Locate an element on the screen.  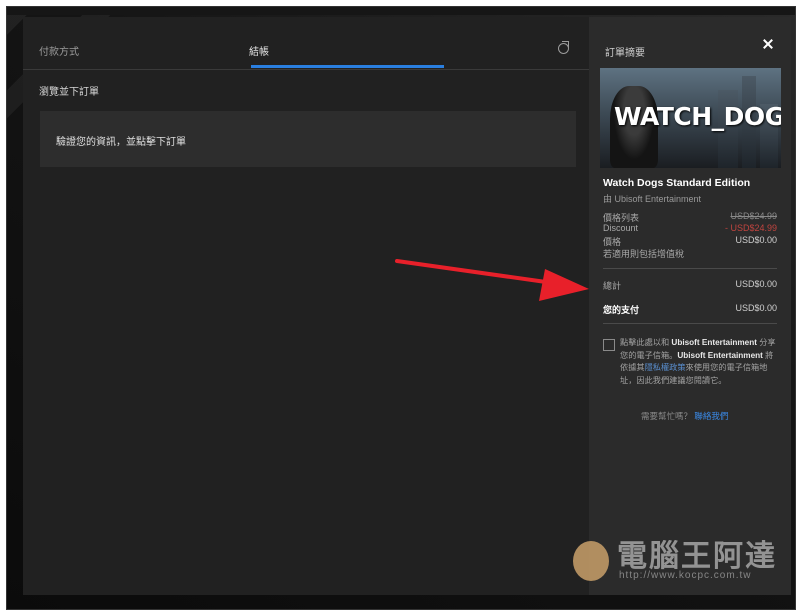
watermark-text: 電腦王阿達 is located at coordinates (697, 556).